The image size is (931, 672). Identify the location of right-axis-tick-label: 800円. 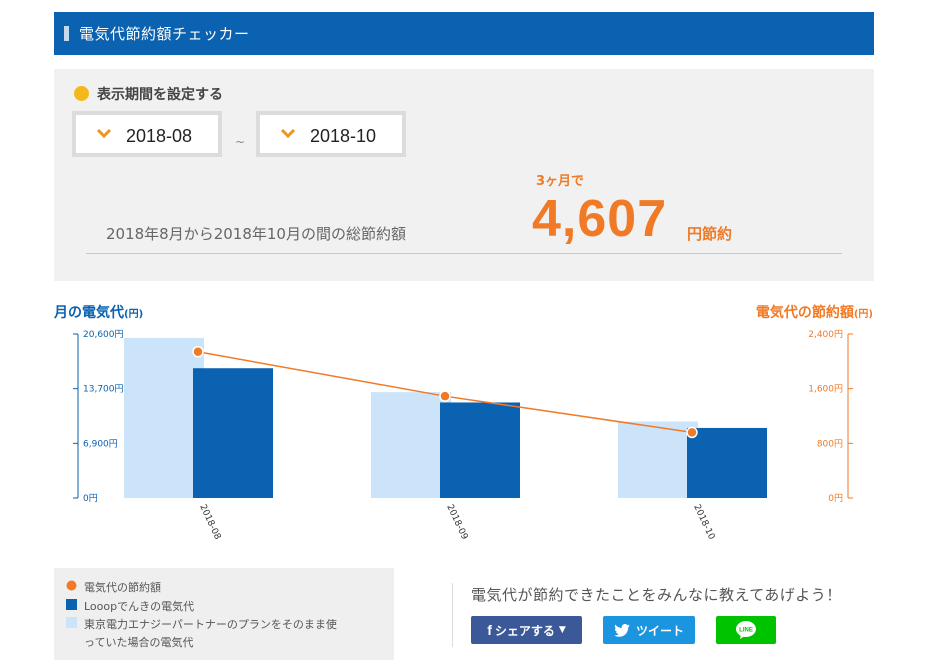
(830, 443).